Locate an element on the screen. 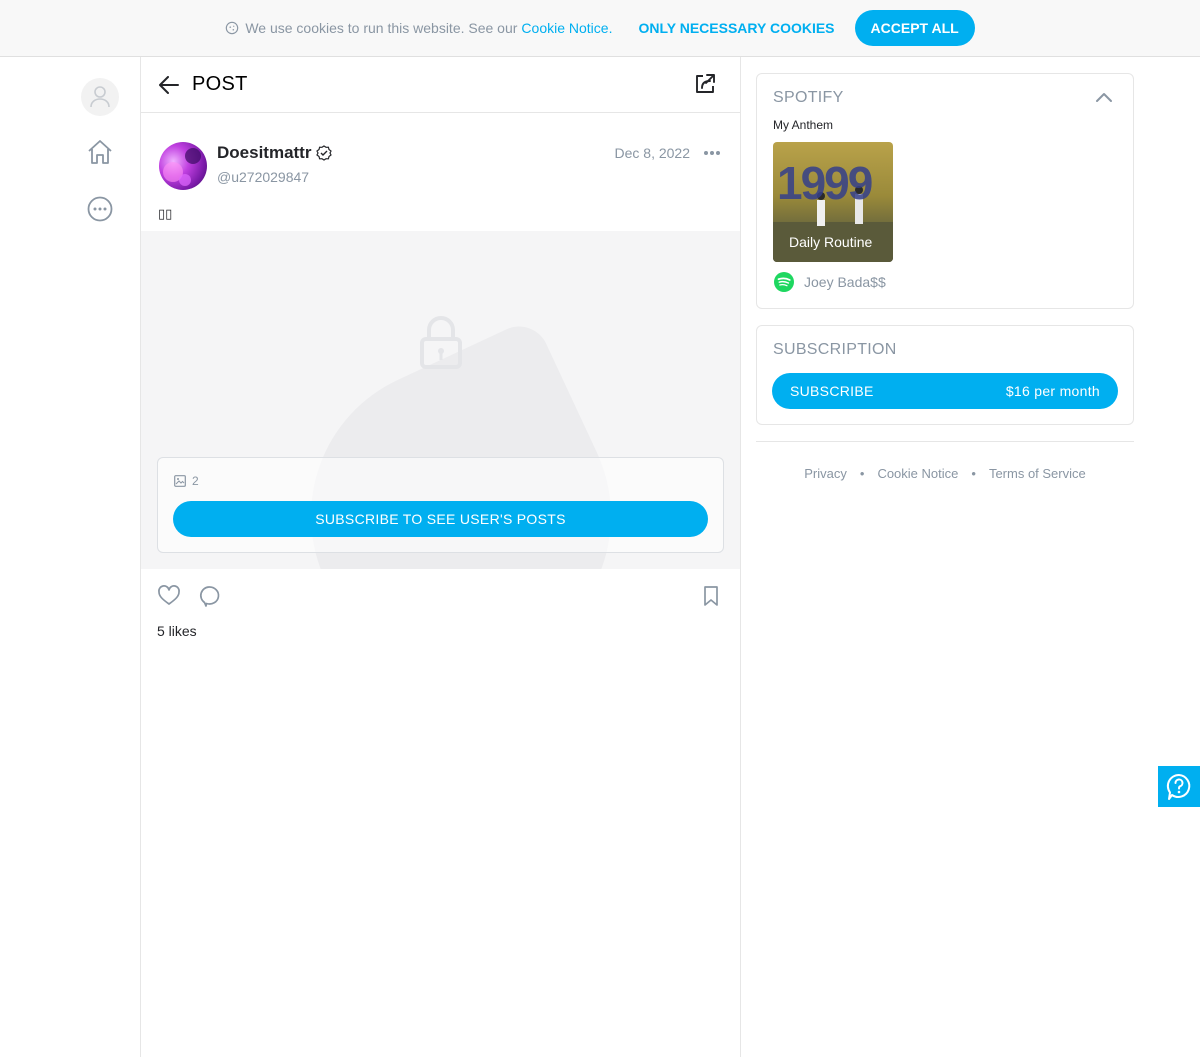 Image resolution: width=1200 pixels, height=1057 pixels. share-icon is located at coordinates (705, 83).